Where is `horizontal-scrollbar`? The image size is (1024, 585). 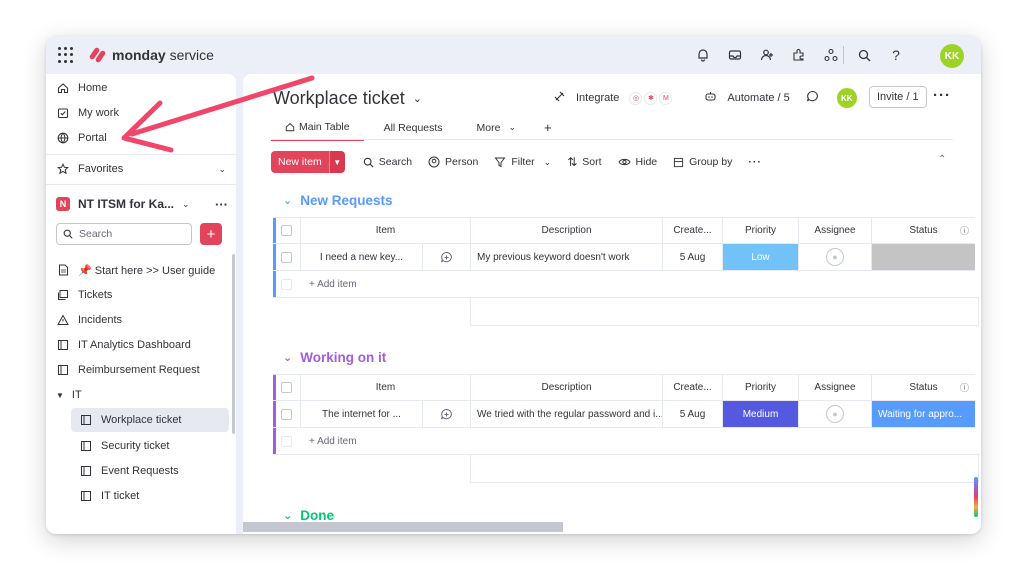
horizontal-scrollbar is located at coordinates (403, 527).